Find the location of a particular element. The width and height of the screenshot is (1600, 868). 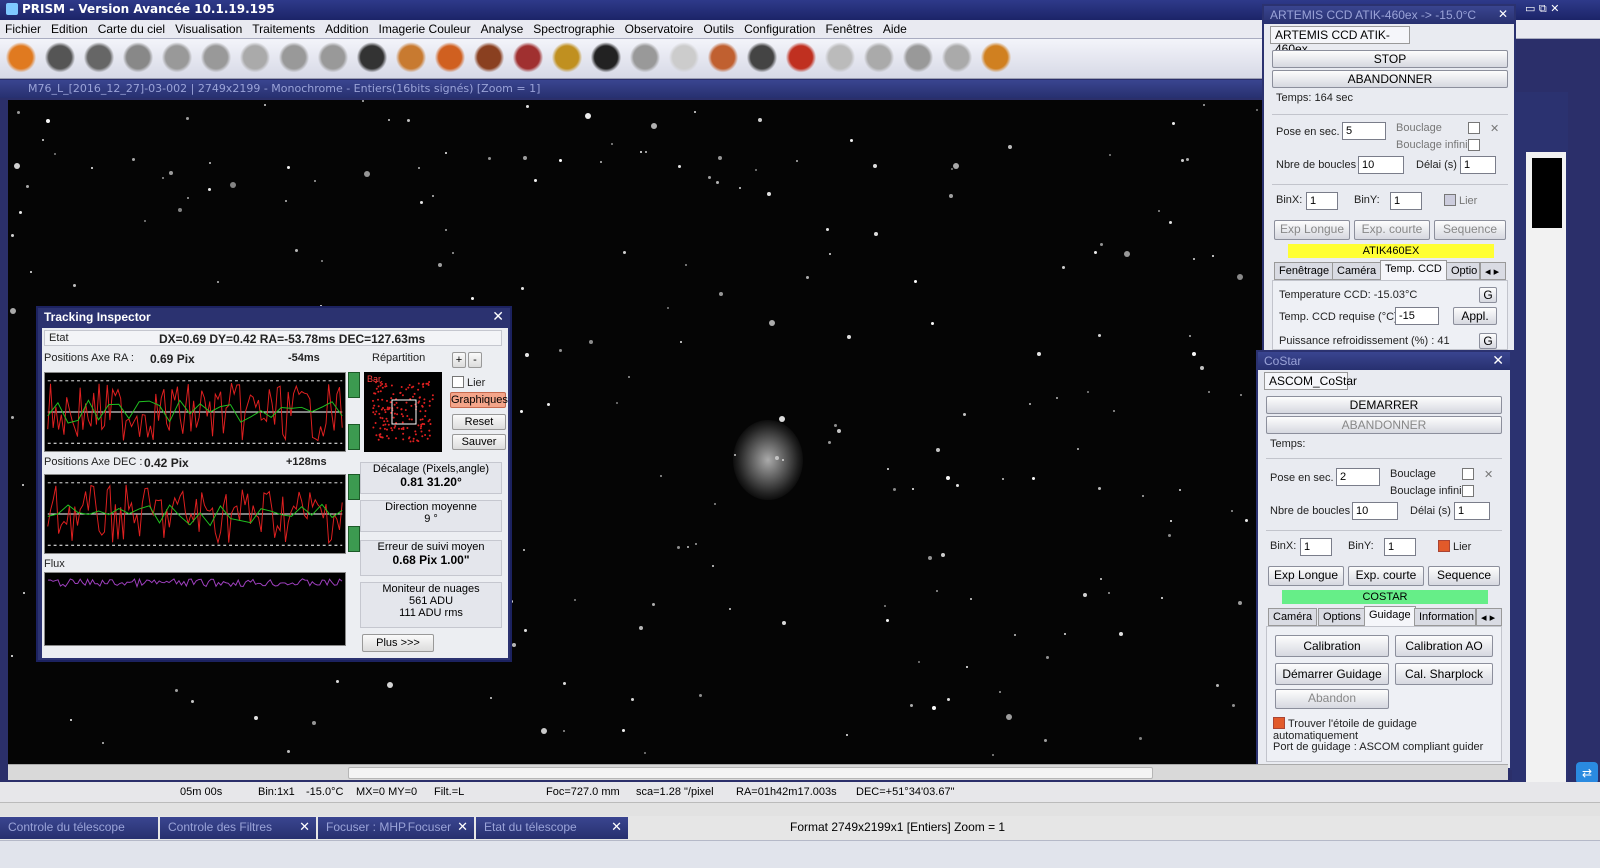

image-horizontal-scrollbar is located at coordinates (758, 772).